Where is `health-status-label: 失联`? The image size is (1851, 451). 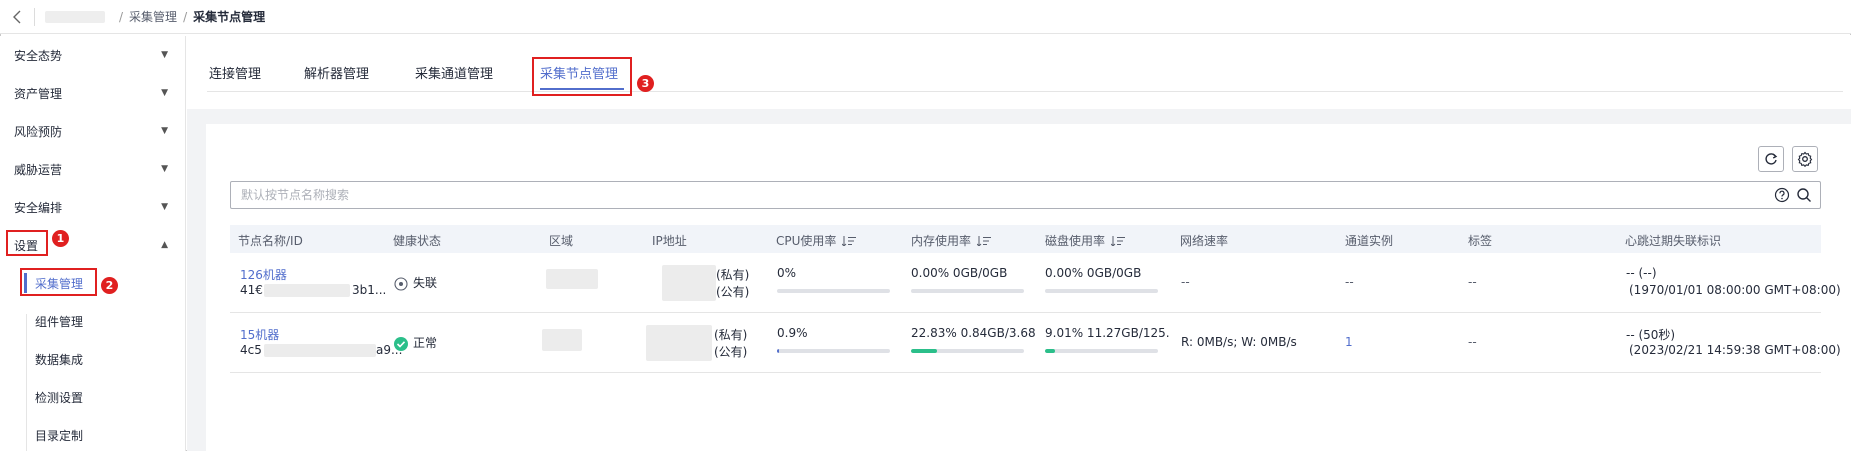
health-status-label: 失联 is located at coordinates (425, 283).